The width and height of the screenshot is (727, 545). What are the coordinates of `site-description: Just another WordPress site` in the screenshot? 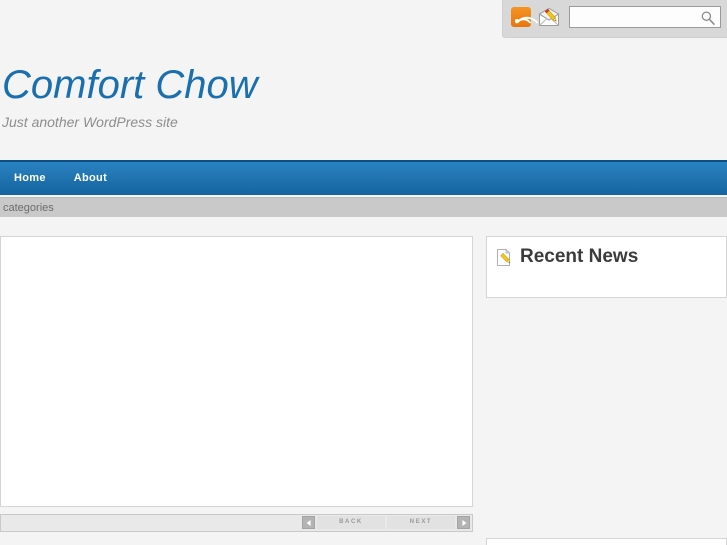 It's located at (90, 122).